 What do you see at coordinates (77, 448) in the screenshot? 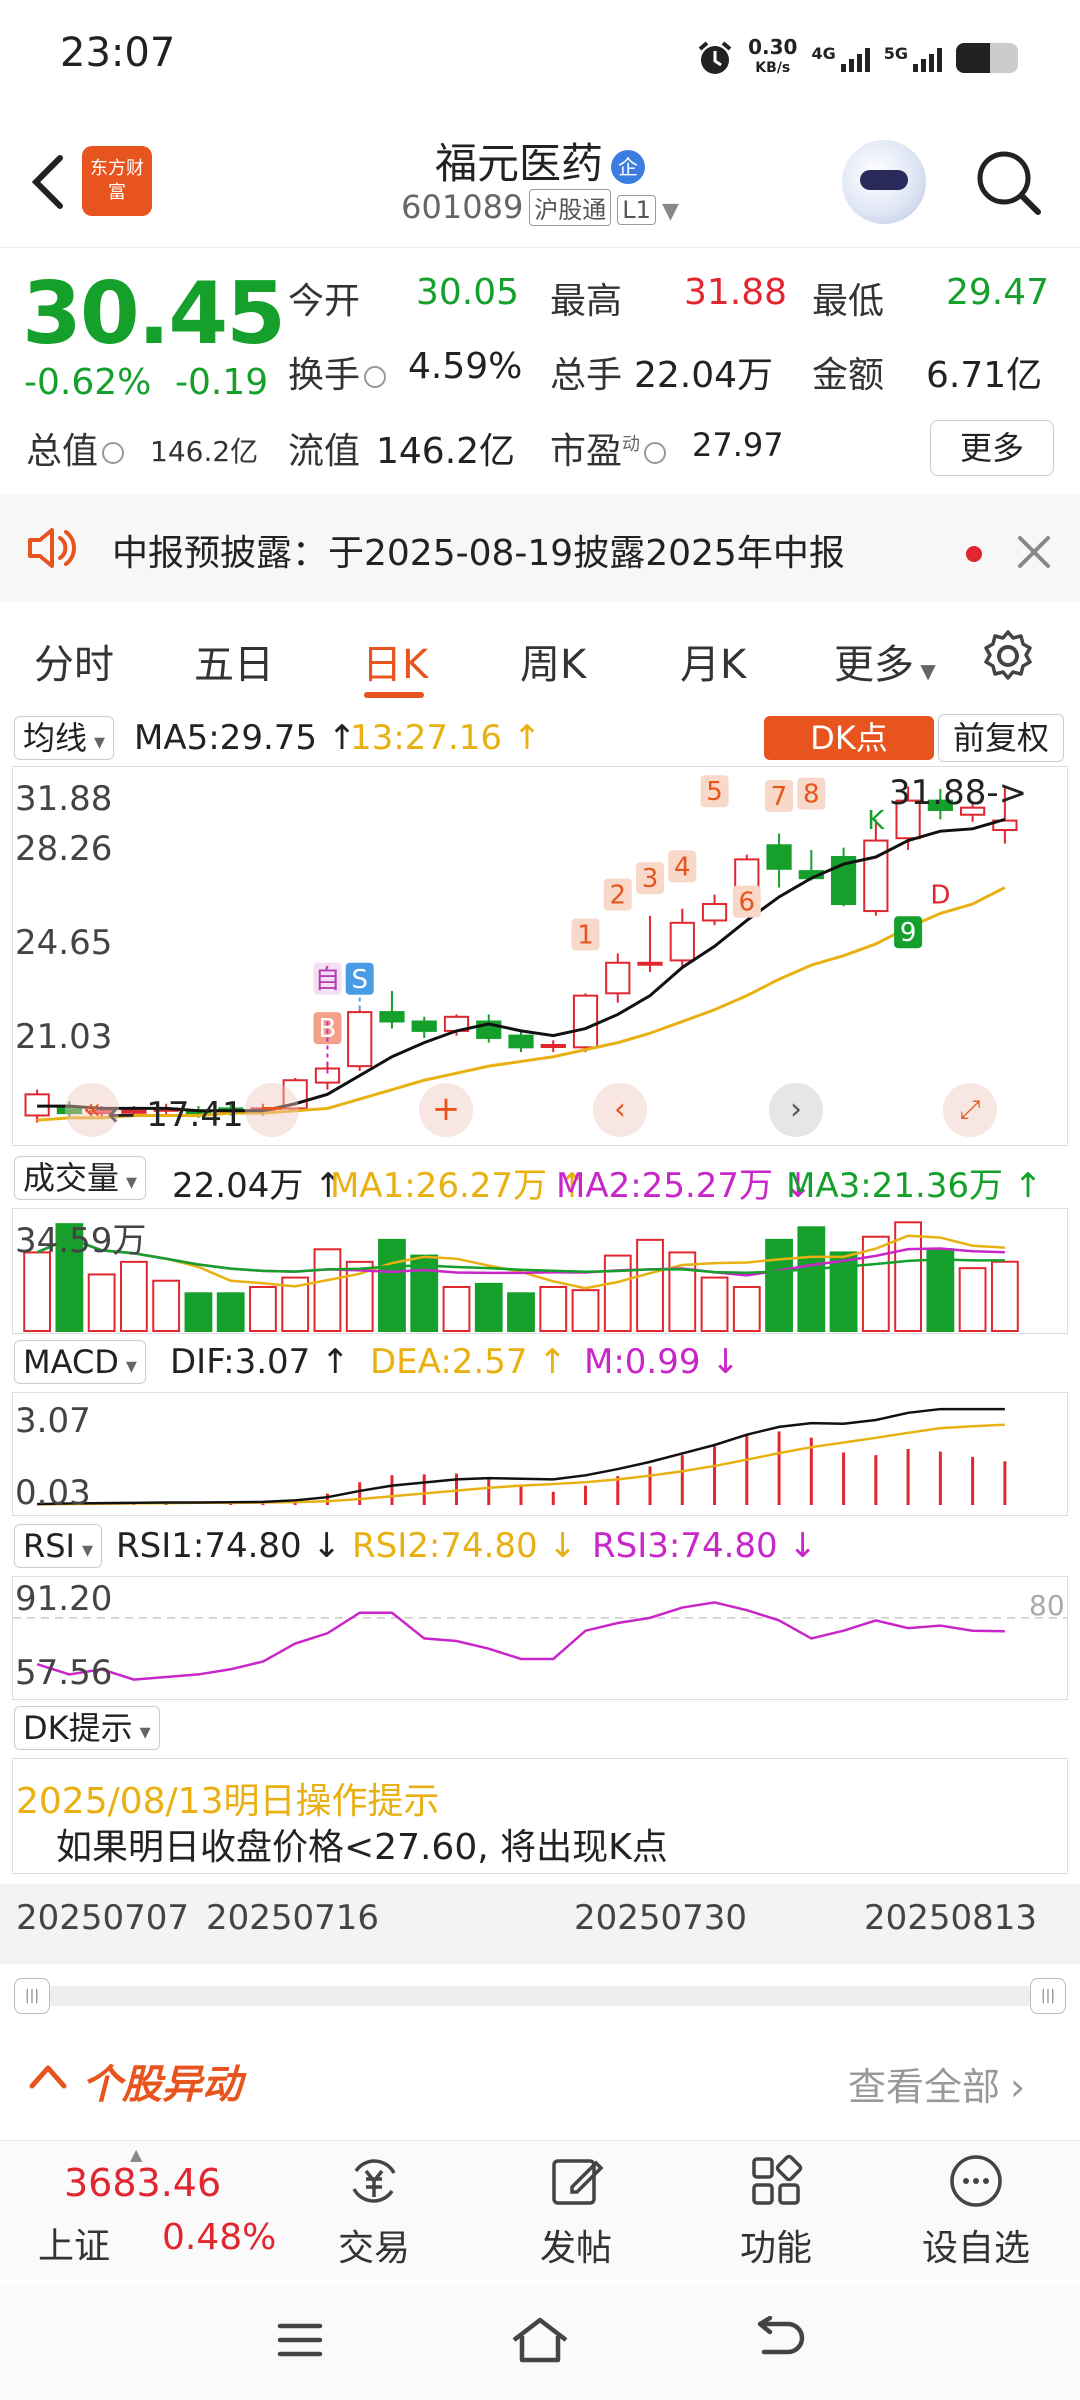
I see `market-cap-label: 总值` at bounding box center [77, 448].